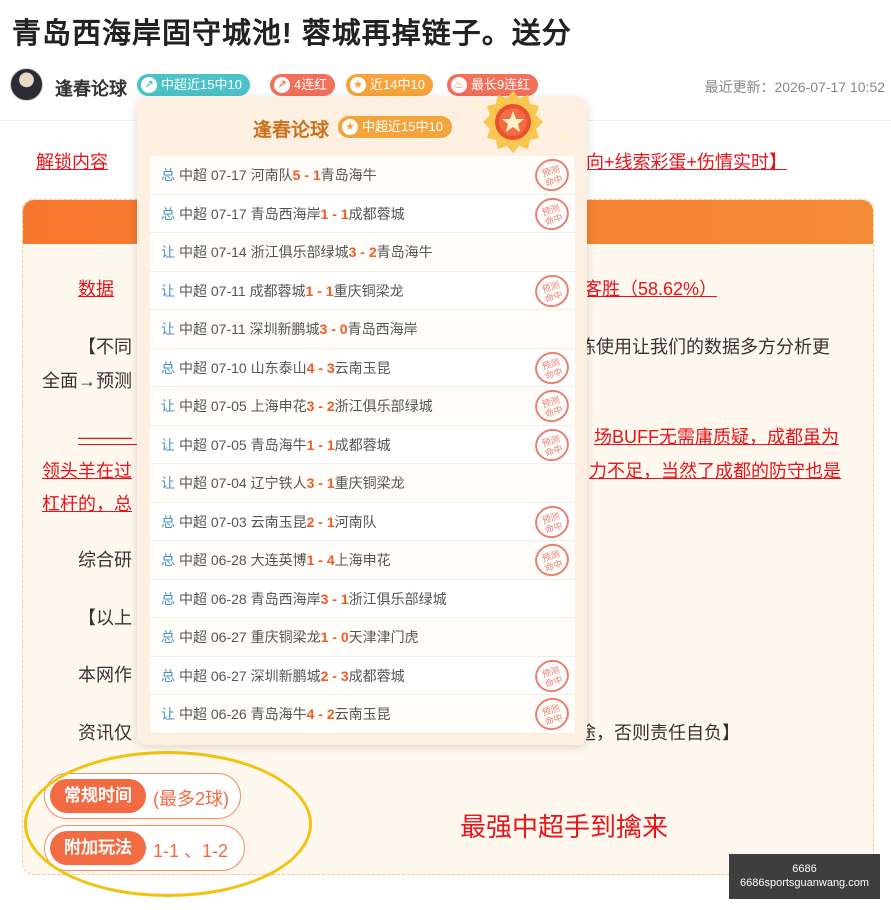 The height and width of the screenshot is (910, 891). I want to click on record-row: 让中超 07-14 浙江俱乐部绿城3 - 2青岛海牛, so click(362, 252).